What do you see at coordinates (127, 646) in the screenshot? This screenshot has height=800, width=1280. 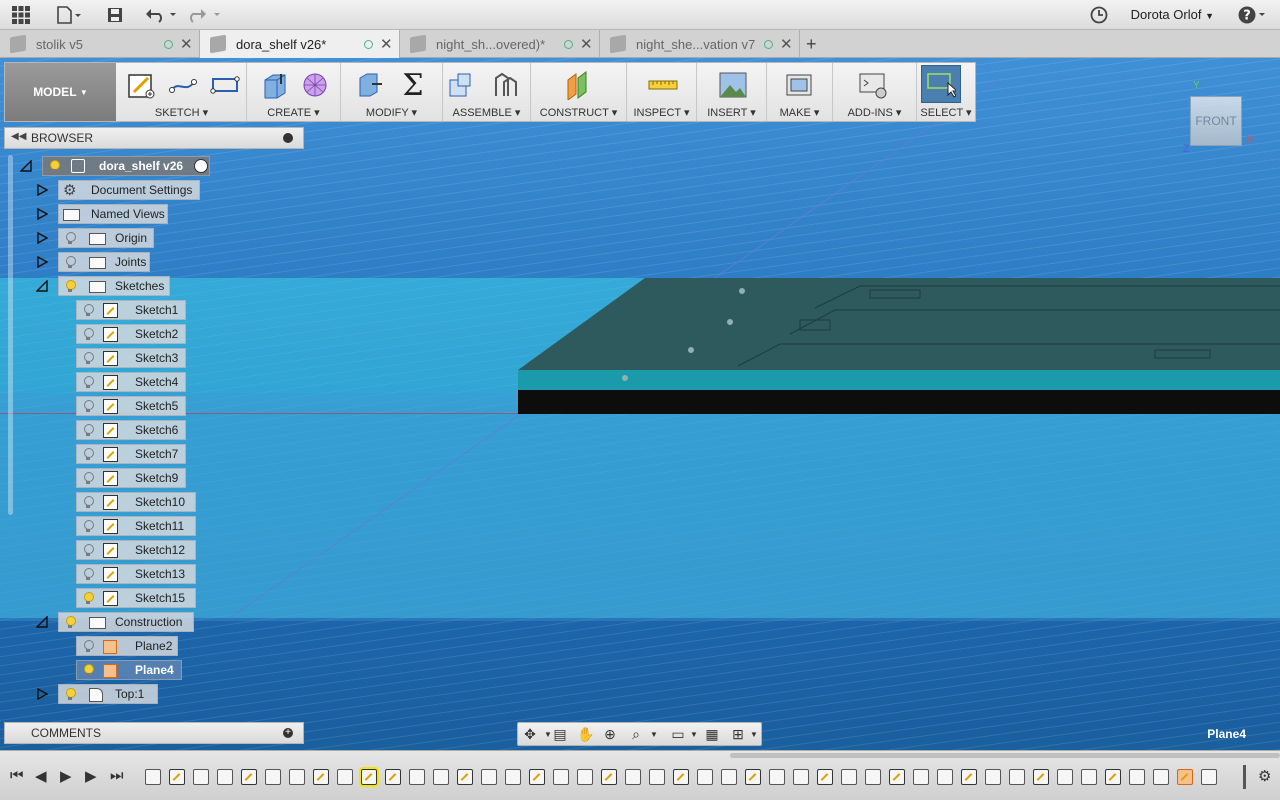 I see `tree-item-label: Plane2` at bounding box center [127, 646].